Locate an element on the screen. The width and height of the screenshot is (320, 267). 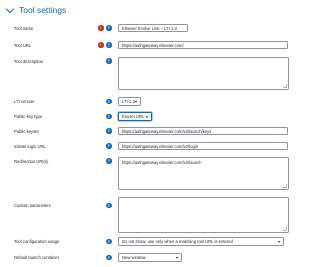
lti-version-value: LTI 1.3 is located at coordinates (128, 101).